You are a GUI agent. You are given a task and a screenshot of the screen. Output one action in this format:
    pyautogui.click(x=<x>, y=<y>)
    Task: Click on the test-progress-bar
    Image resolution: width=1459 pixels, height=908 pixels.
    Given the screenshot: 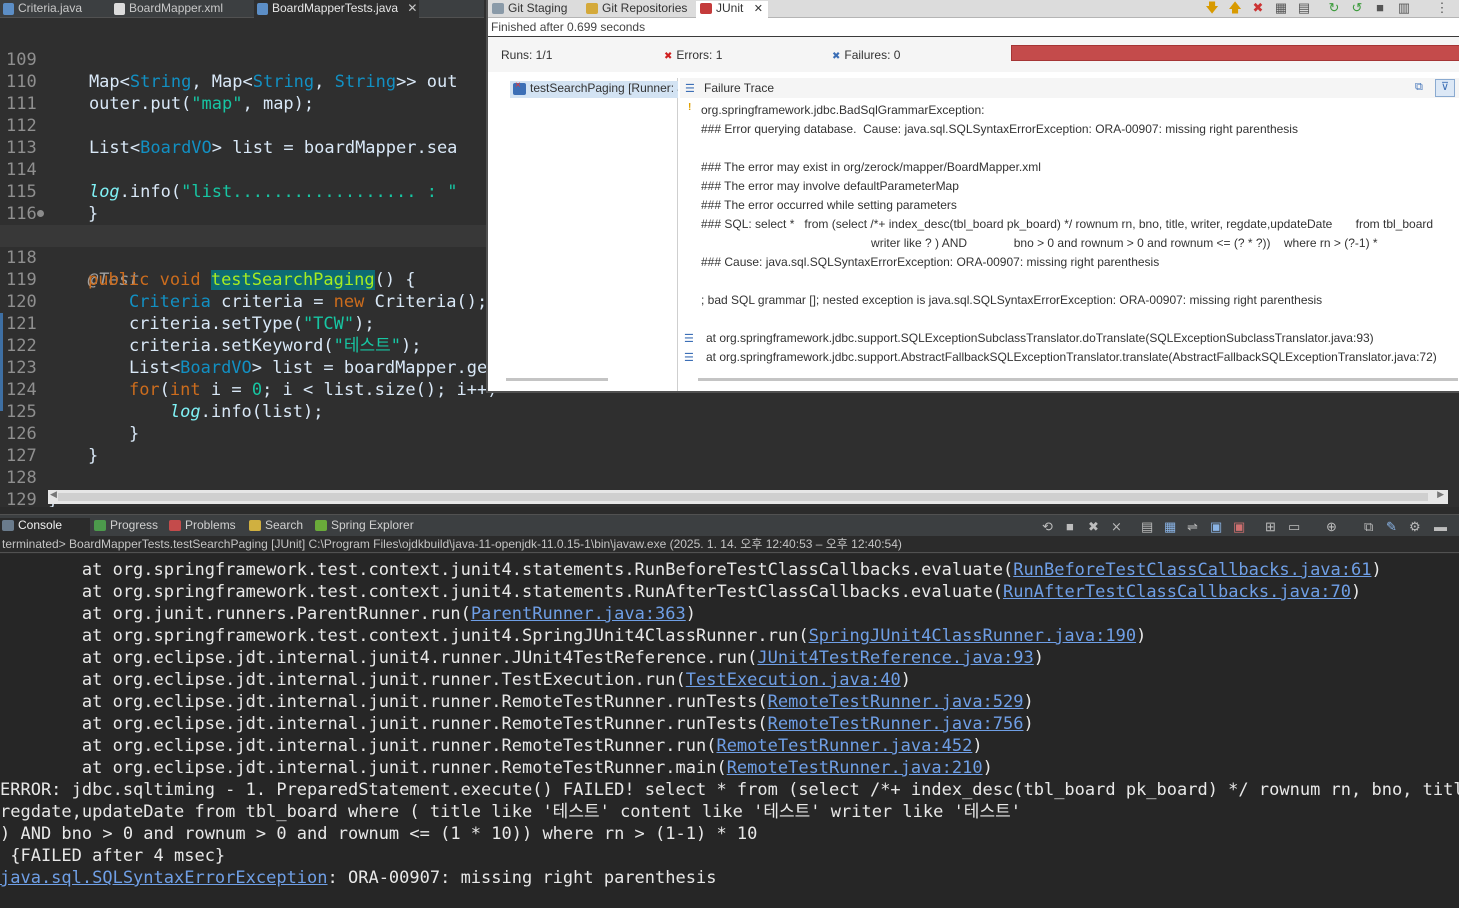 What is the action you would take?
    pyautogui.click(x=1235, y=53)
    